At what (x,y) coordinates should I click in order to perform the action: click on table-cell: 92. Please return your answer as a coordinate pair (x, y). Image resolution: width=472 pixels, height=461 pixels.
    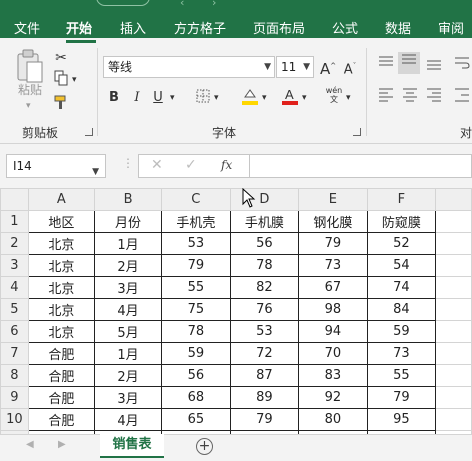
    Looking at the image, I should click on (333, 397).